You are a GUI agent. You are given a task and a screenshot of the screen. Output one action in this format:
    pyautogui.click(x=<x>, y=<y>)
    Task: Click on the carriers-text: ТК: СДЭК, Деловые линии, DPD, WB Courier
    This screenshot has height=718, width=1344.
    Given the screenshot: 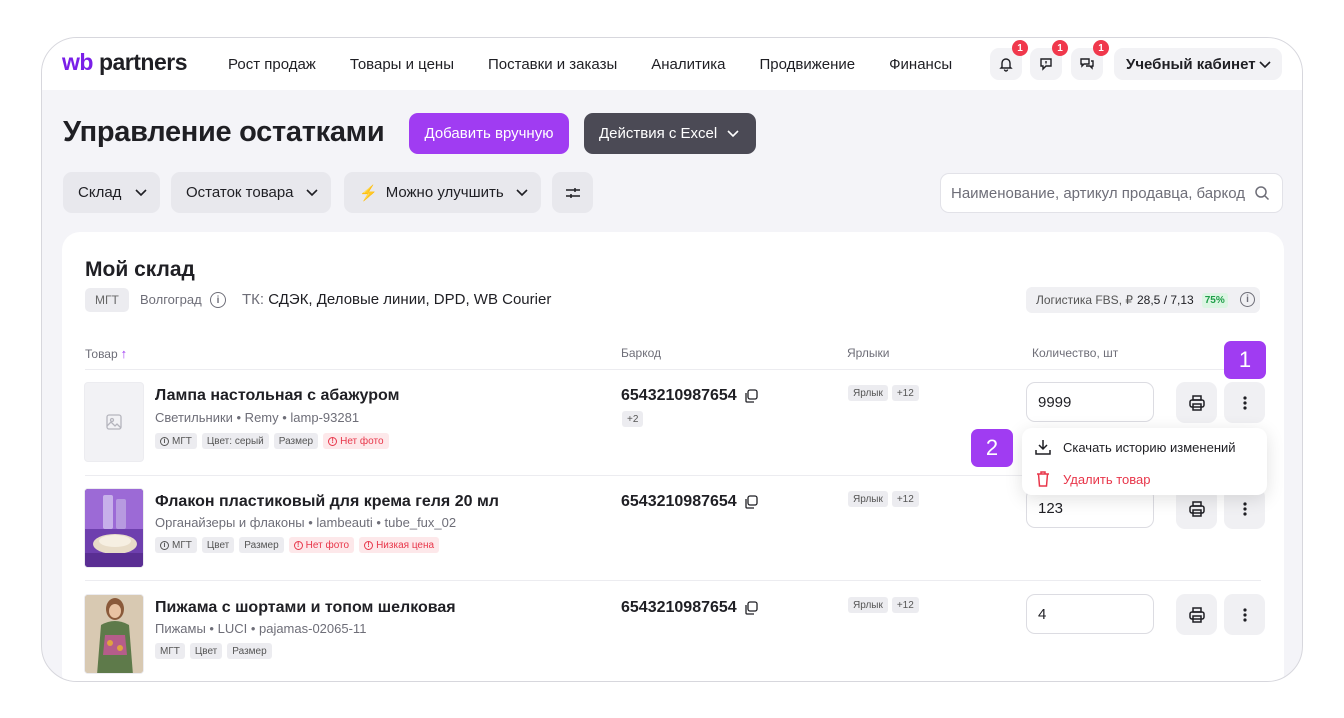 What is the action you would take?
    pyautogui.click(x=396, y=299)
    